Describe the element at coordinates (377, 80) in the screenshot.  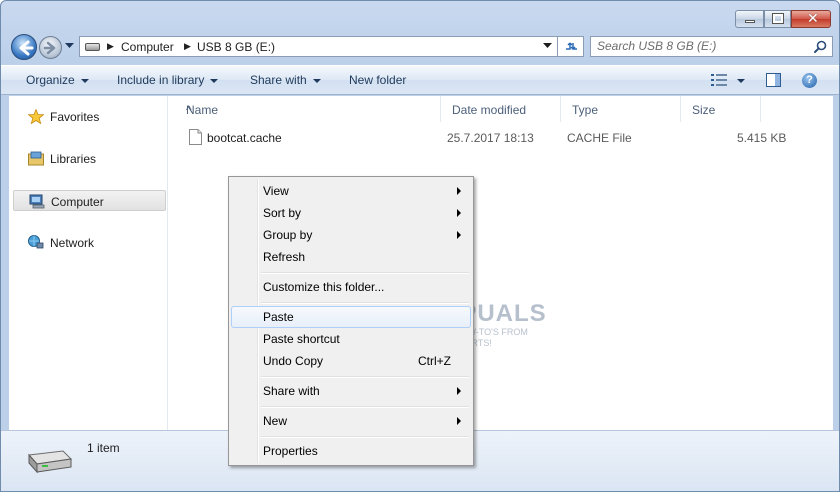
I see `new-folder-button: New folder` at that location.